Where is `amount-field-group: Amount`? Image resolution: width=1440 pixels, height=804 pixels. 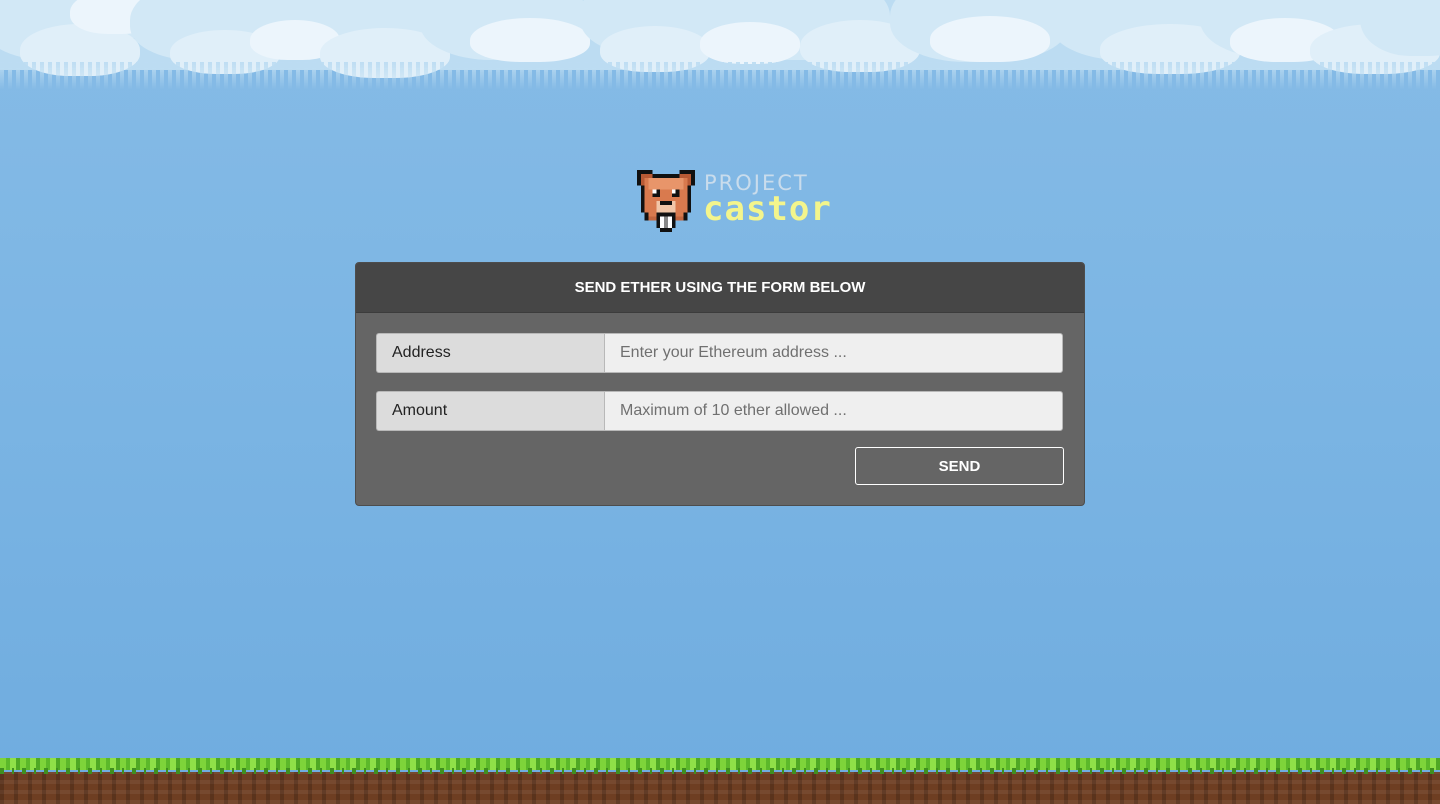 amount-field-group: Amount is located at coordinates (719, 411).